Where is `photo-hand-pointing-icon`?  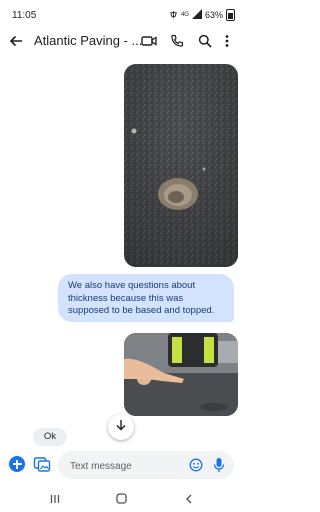
photo-hand-pointing-icon is located at coordinates (181, 374).